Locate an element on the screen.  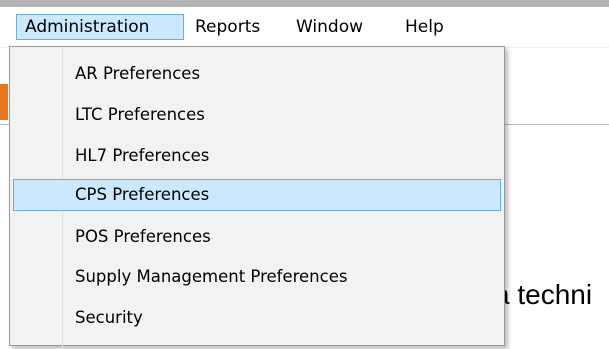
menu-item-security: Security is located at coordinates (257, 318).